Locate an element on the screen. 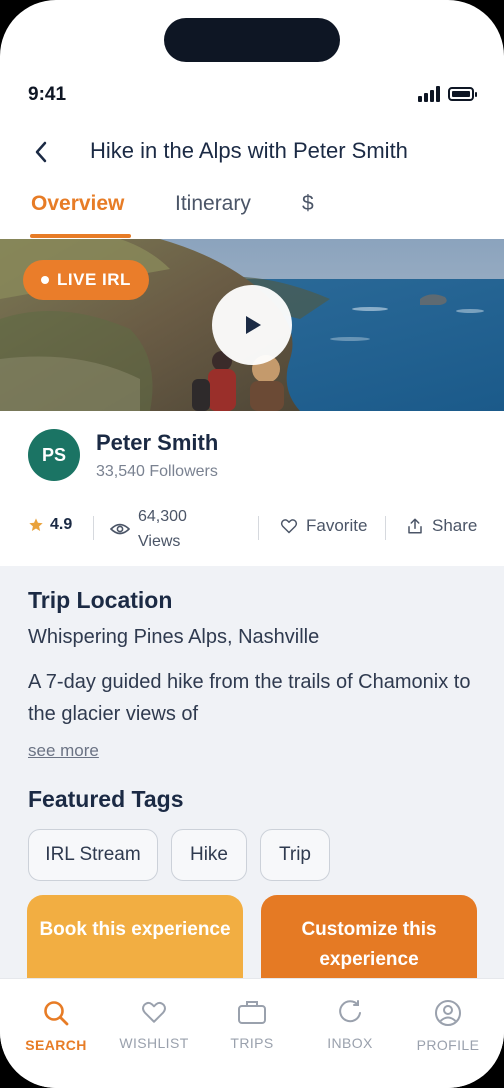 This screenshot has width=504, height=1088. trip-location: Whispering Pines Alps, Nashville is located at coordinates (174, 637).